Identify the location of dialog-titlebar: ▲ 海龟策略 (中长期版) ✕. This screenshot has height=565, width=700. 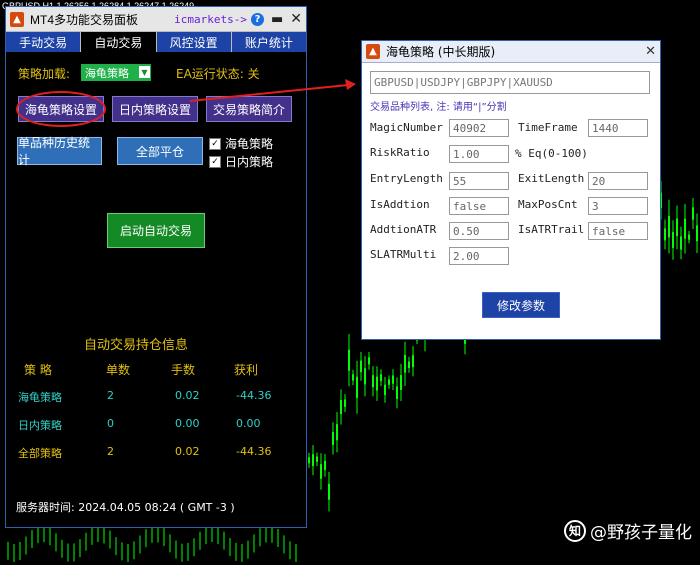
(511, 52).